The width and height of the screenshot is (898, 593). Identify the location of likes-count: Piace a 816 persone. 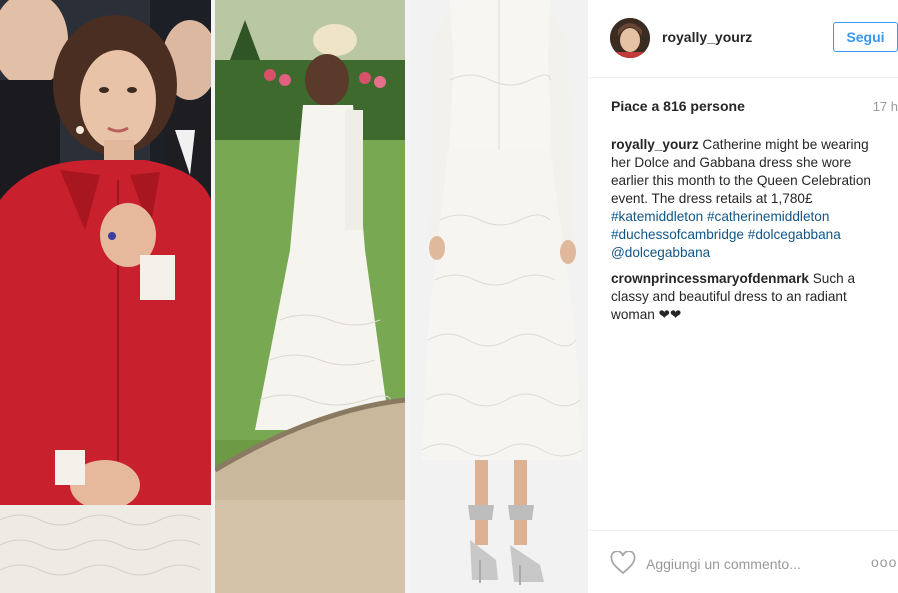
(678, 106).